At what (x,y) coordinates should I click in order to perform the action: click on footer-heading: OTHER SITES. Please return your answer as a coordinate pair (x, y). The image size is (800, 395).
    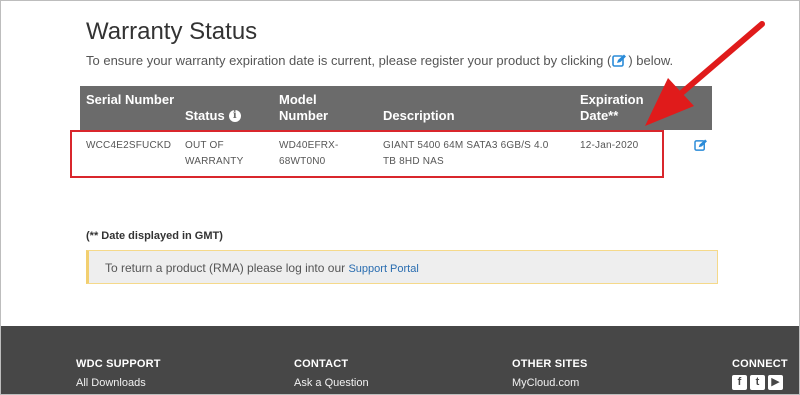
    Looking at the image, I should click on (550, 364).